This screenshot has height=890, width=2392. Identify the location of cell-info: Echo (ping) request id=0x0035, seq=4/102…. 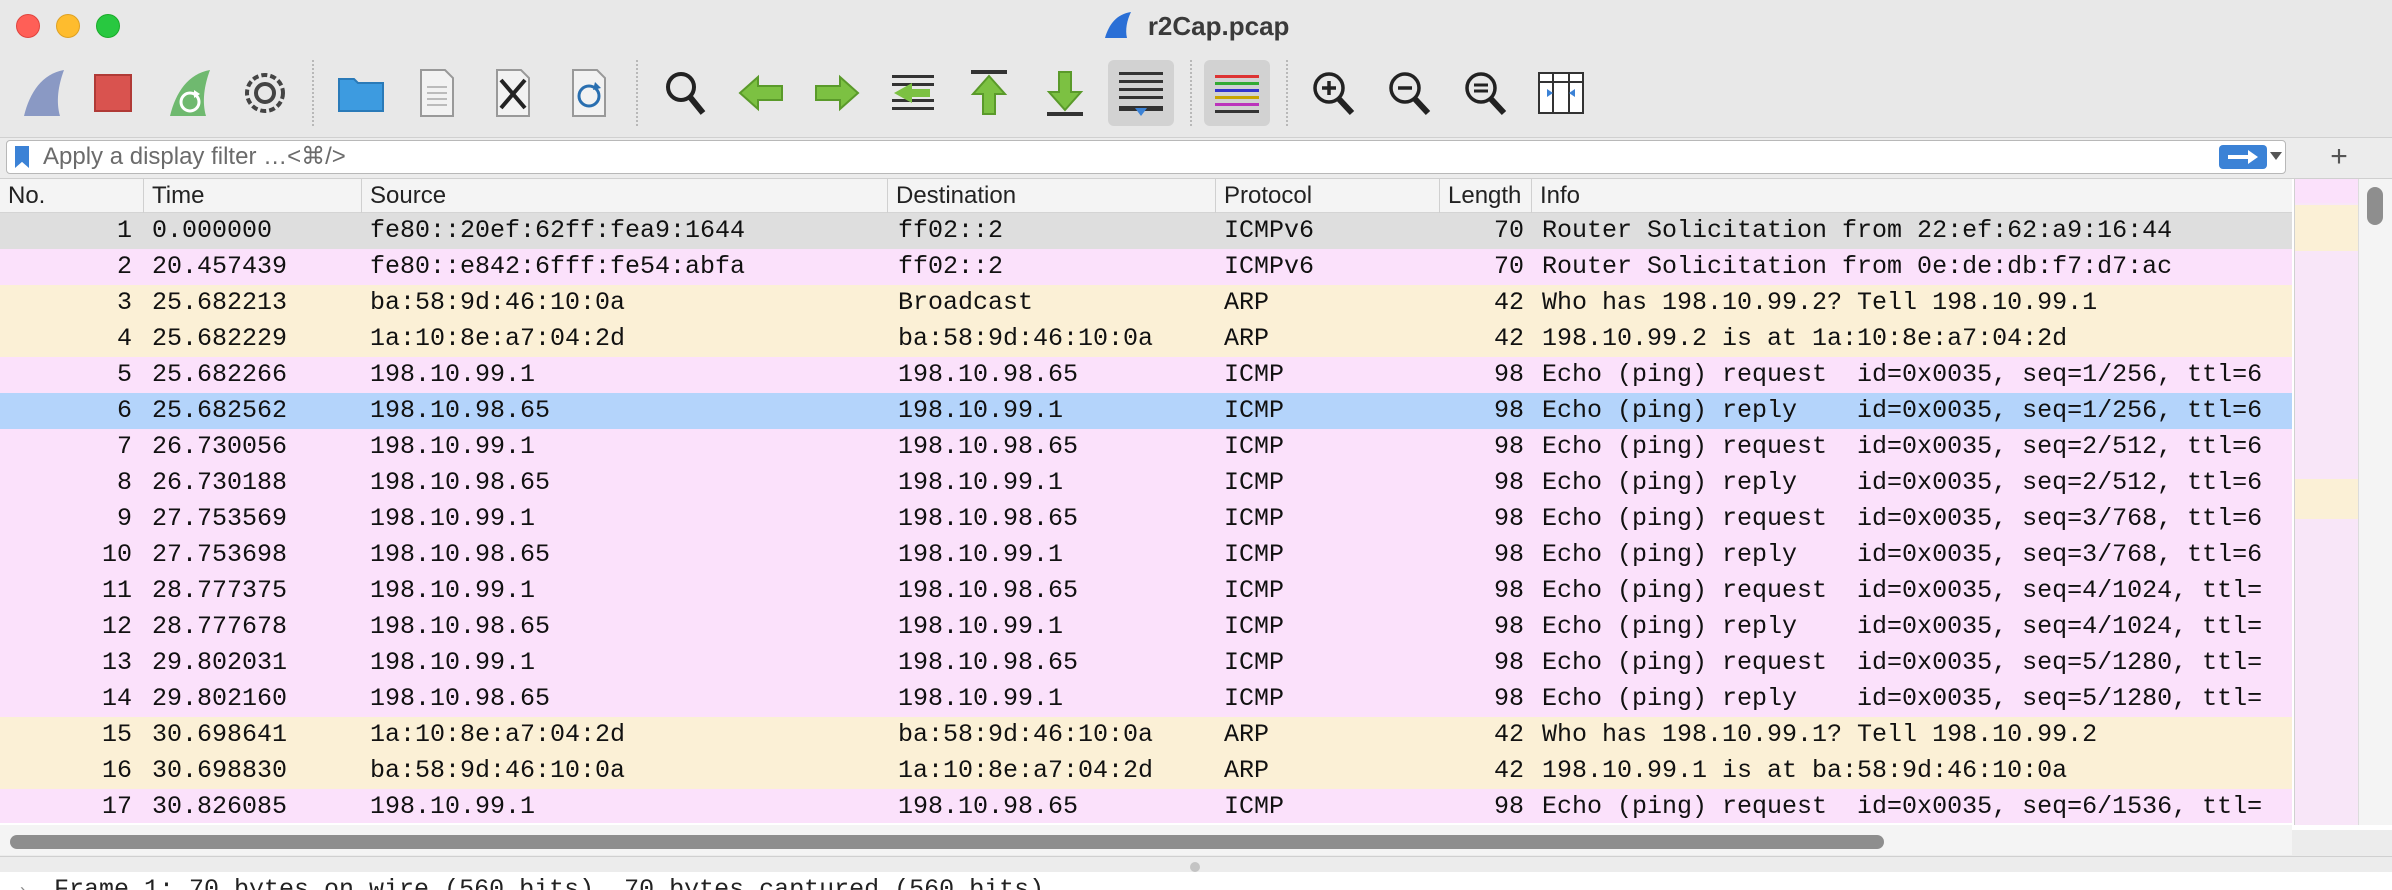
(1902, 590).